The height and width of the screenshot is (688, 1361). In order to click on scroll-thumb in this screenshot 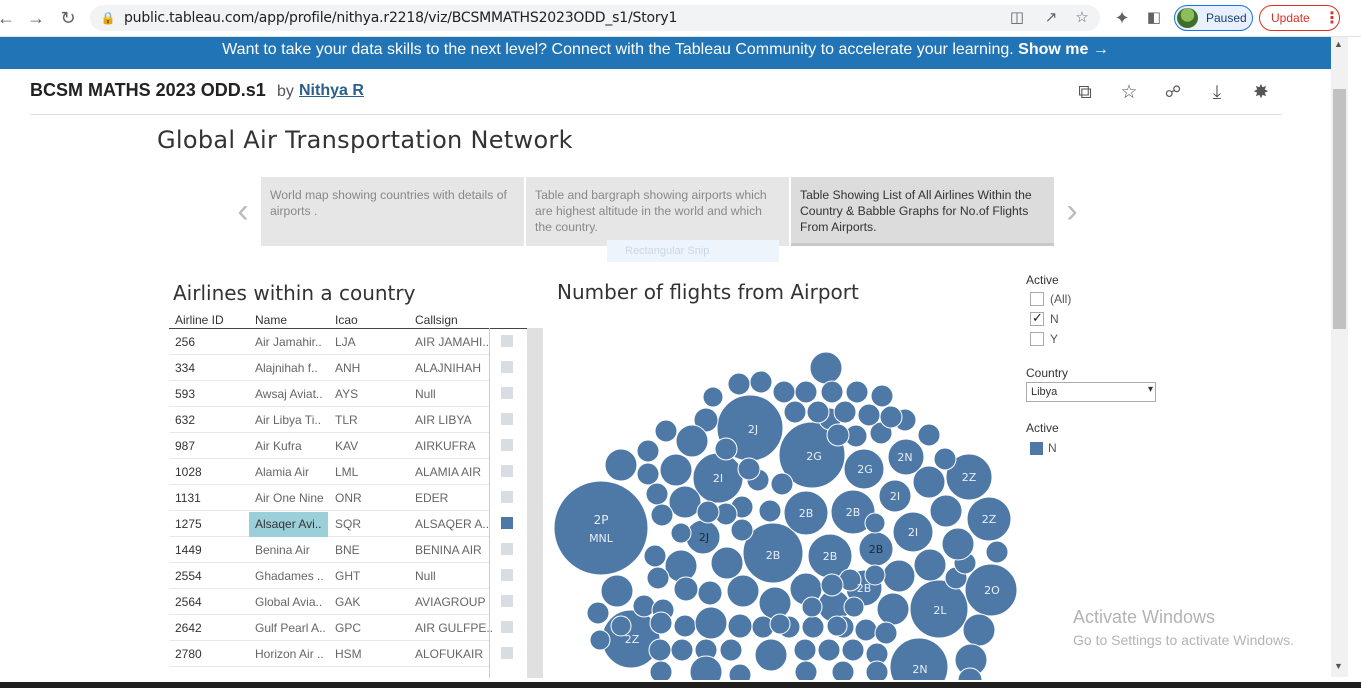, I will do `click(1339, 209)`.